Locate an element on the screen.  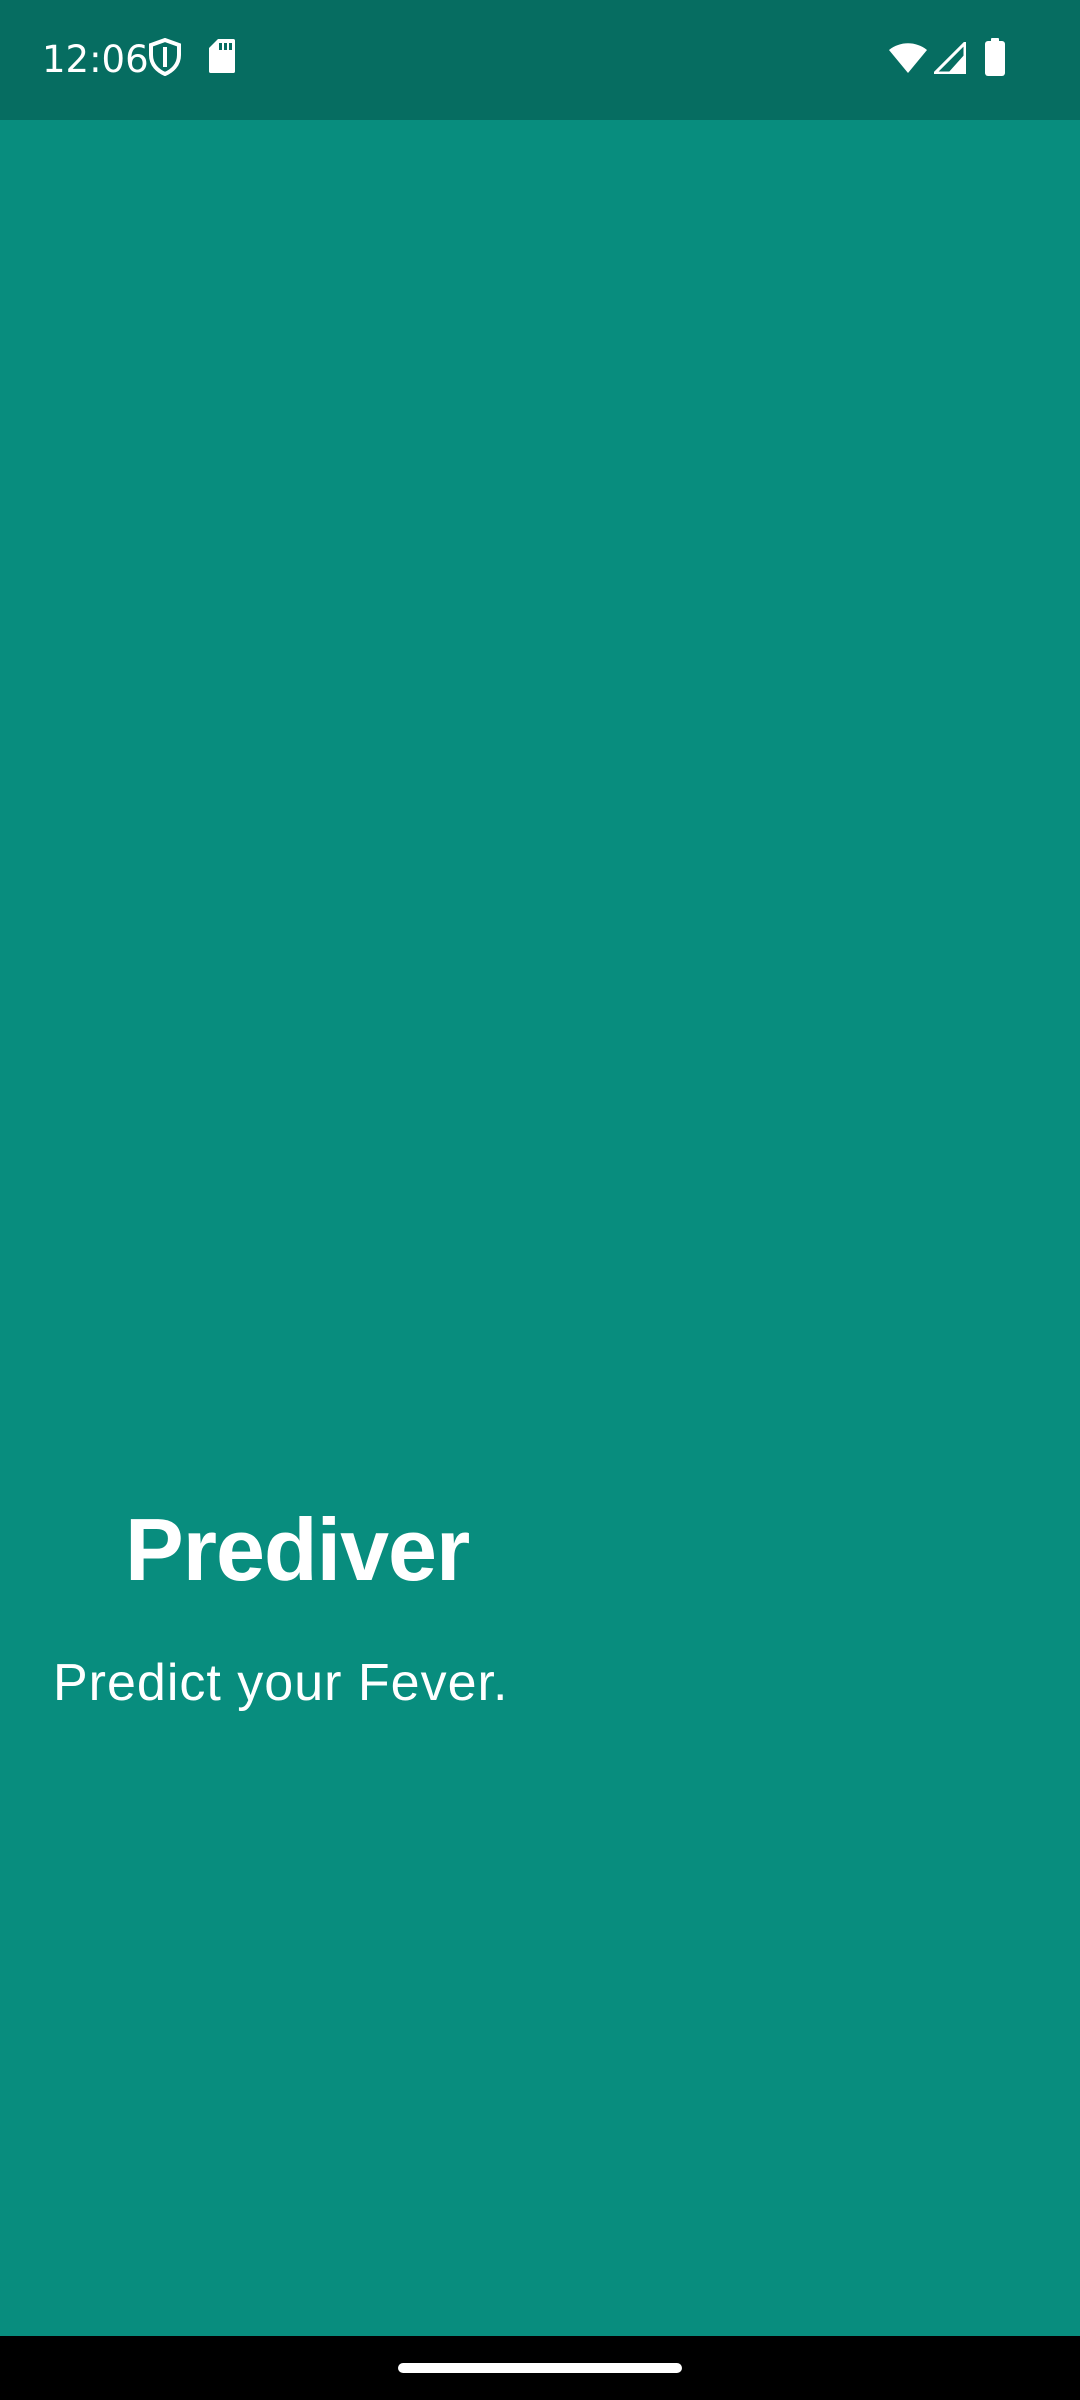
app-subtitle: Predict your Fever. is located at coordinates (281, 1683).